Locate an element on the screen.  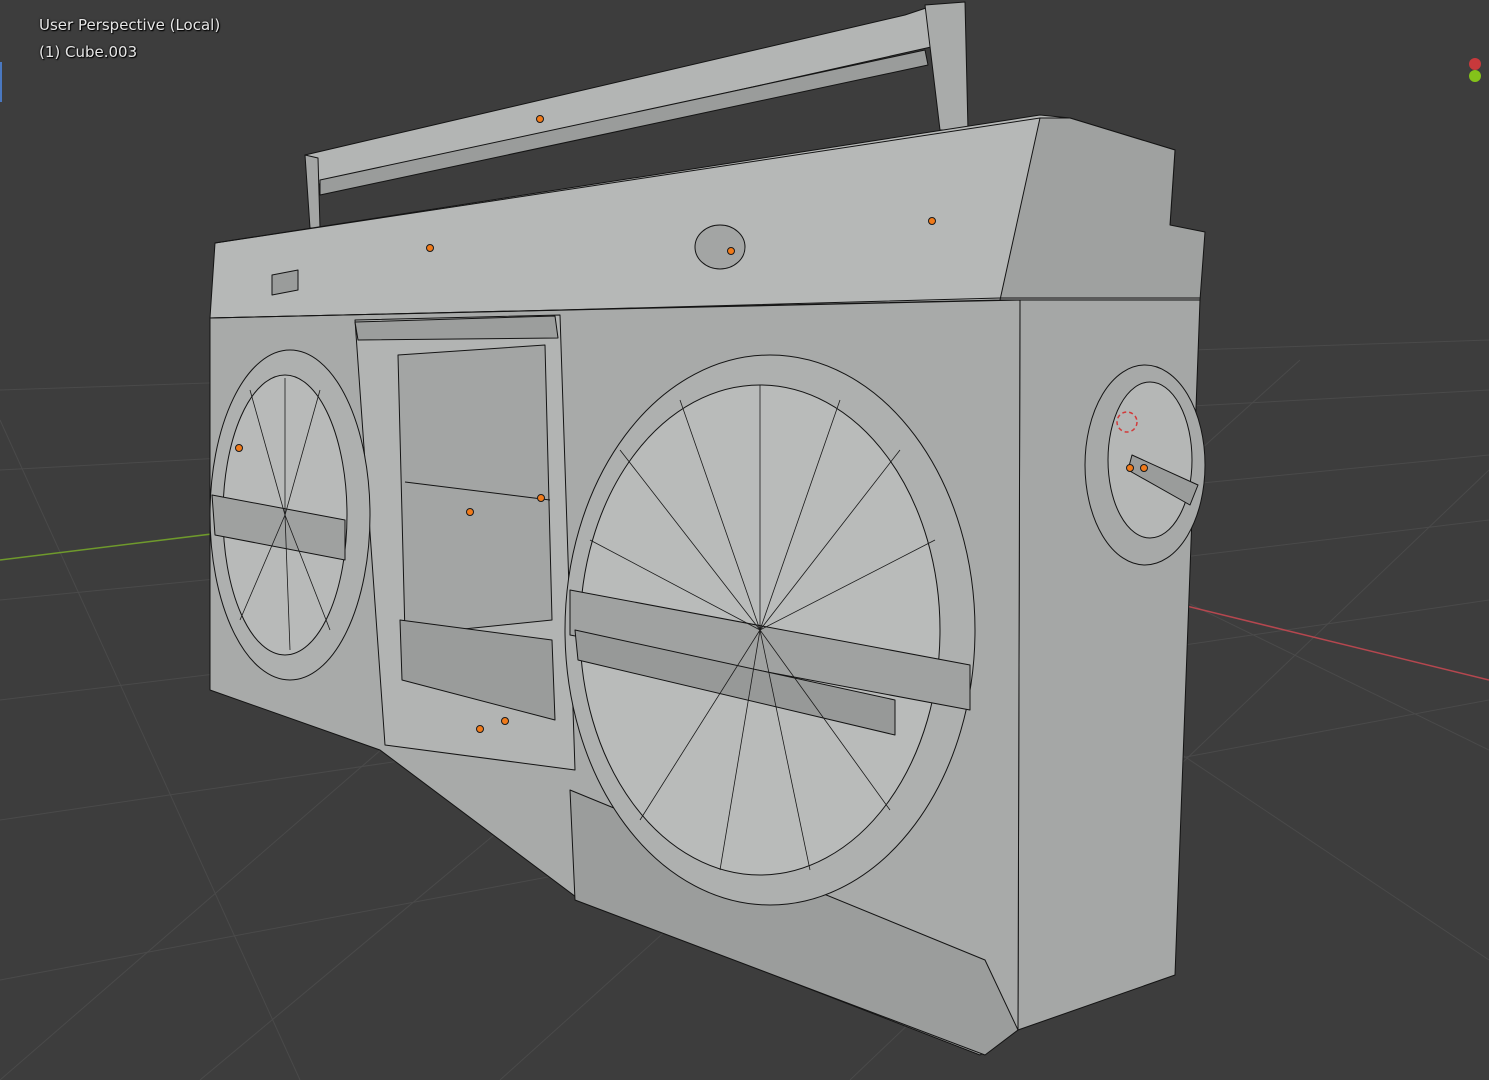
toolbar-edge-indicator is located at coordinates (1, 82).